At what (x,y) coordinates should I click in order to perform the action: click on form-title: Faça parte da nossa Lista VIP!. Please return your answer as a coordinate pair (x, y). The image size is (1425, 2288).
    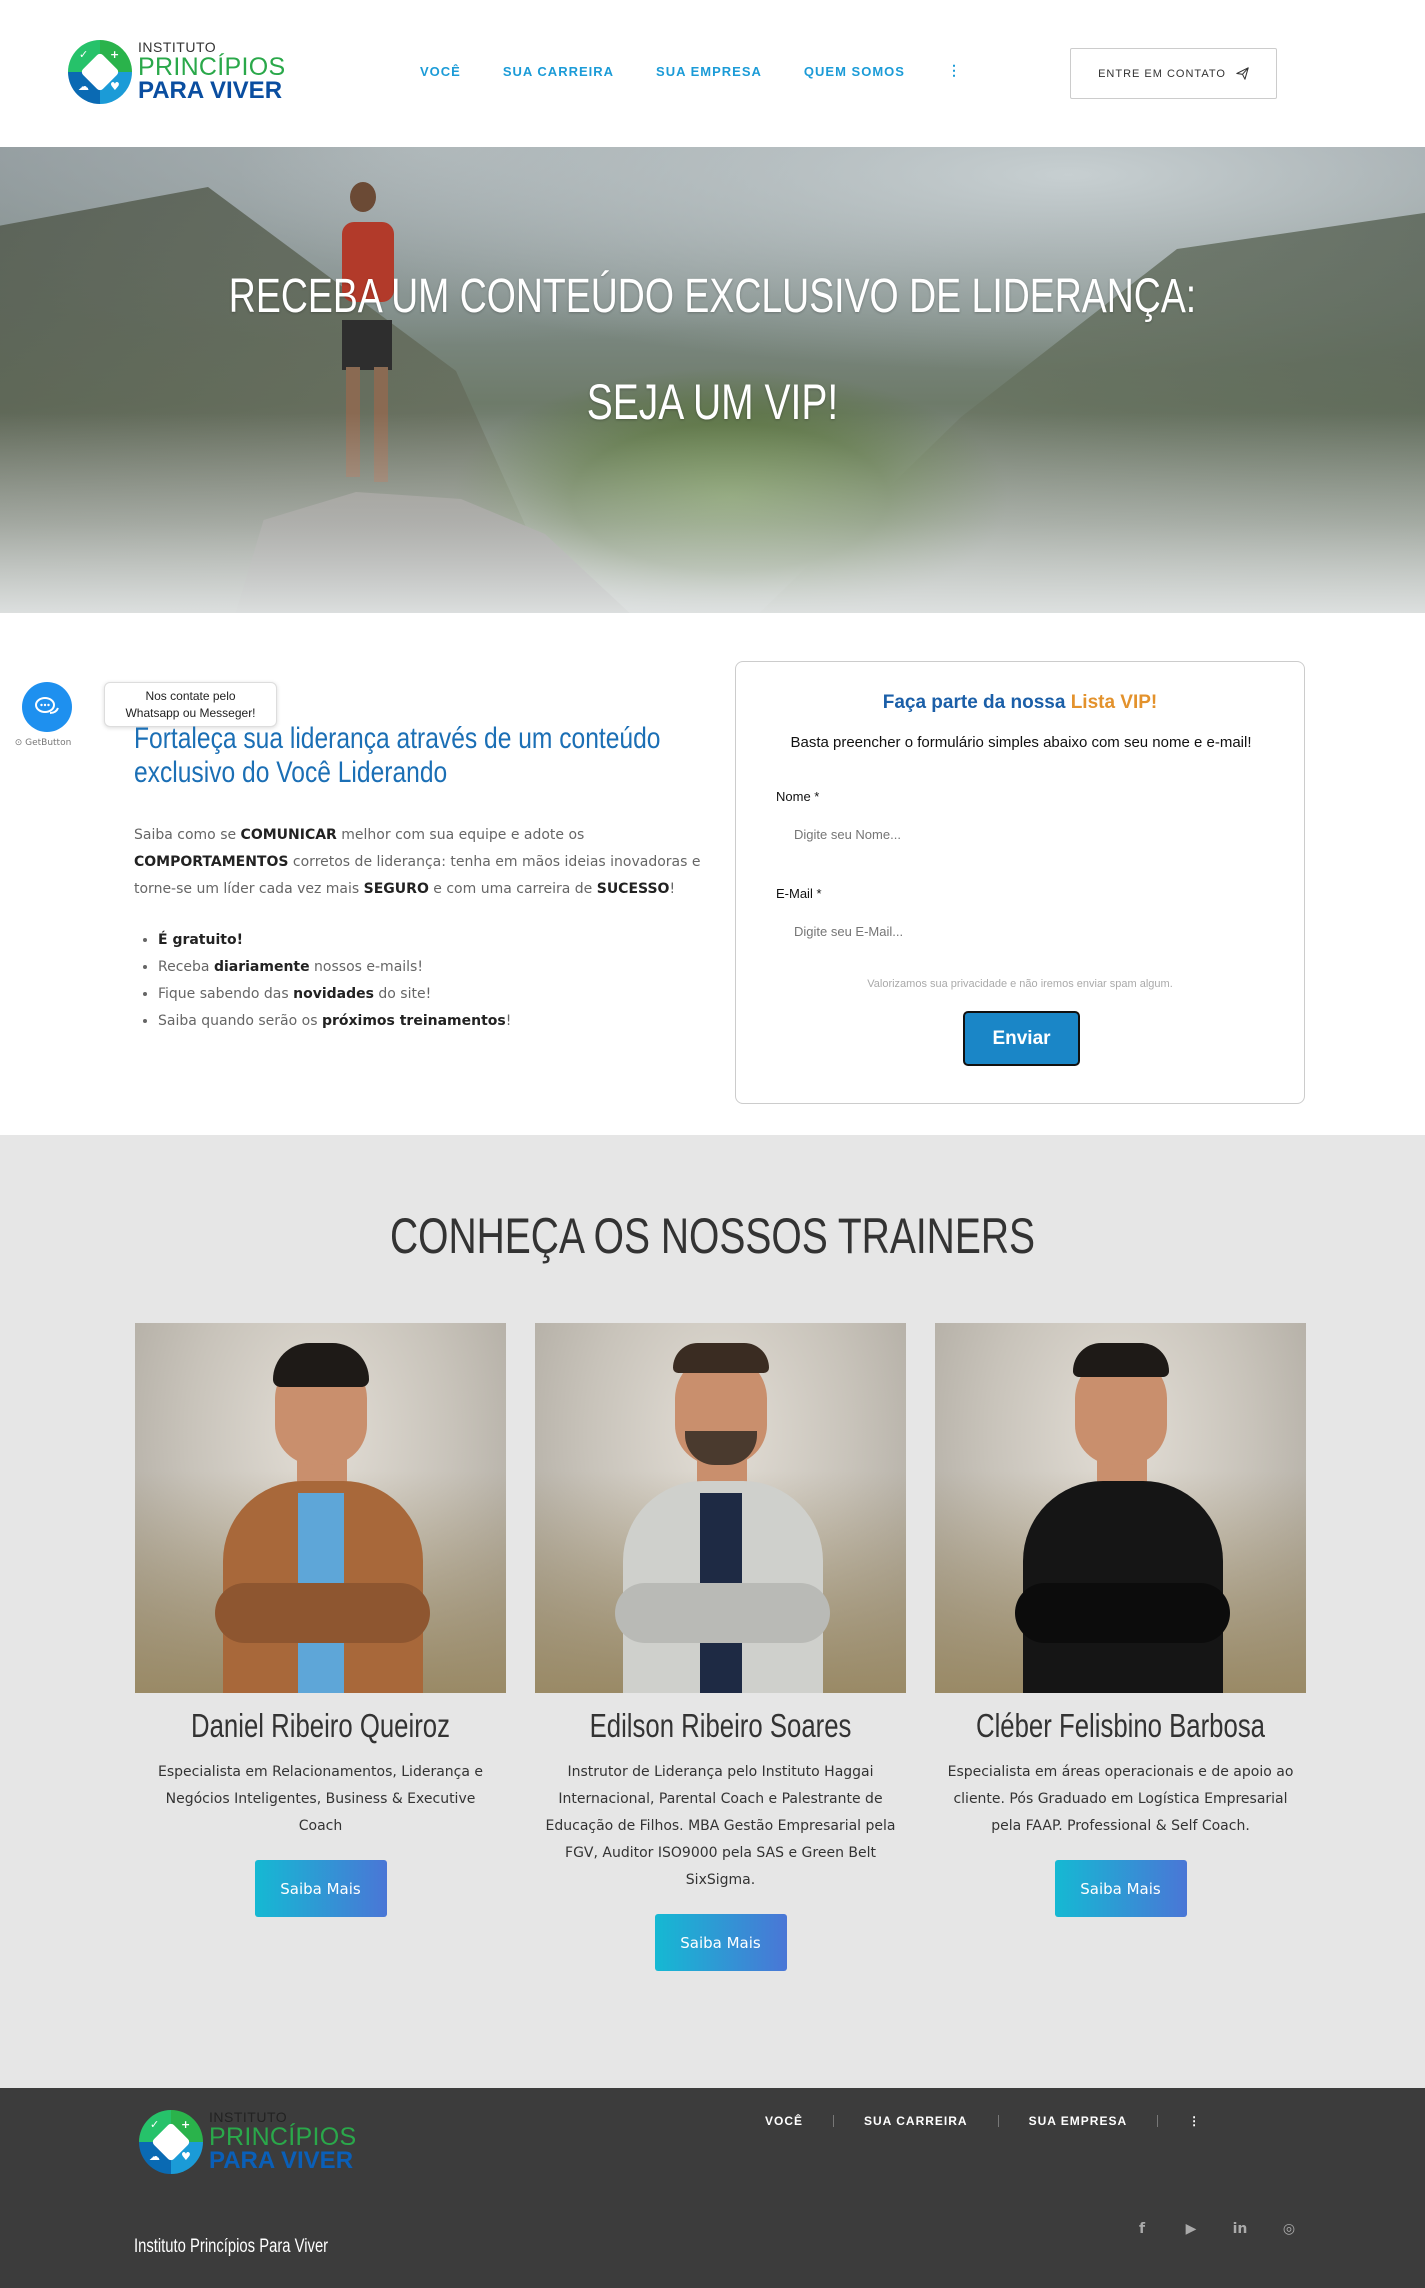
    Looking at the image, I should click on (1020, 702).